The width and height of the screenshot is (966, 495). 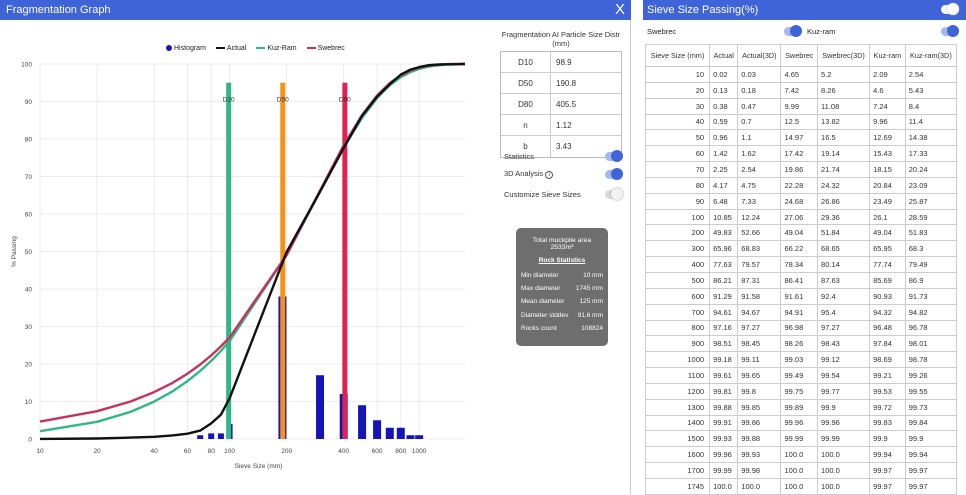 I want to click on passing-cell: 2.25, so click(x=724, y=169).